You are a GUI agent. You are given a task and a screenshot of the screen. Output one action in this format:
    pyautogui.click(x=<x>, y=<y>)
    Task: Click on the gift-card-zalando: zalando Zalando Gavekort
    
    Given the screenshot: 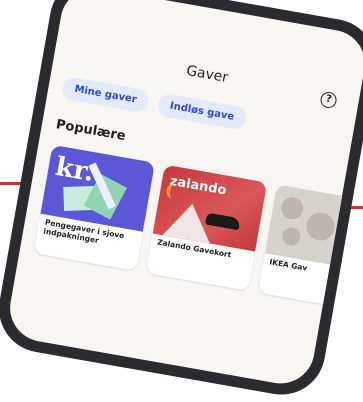 What is the action you would take?
    pyautogui.click(x=206, y=227)
    